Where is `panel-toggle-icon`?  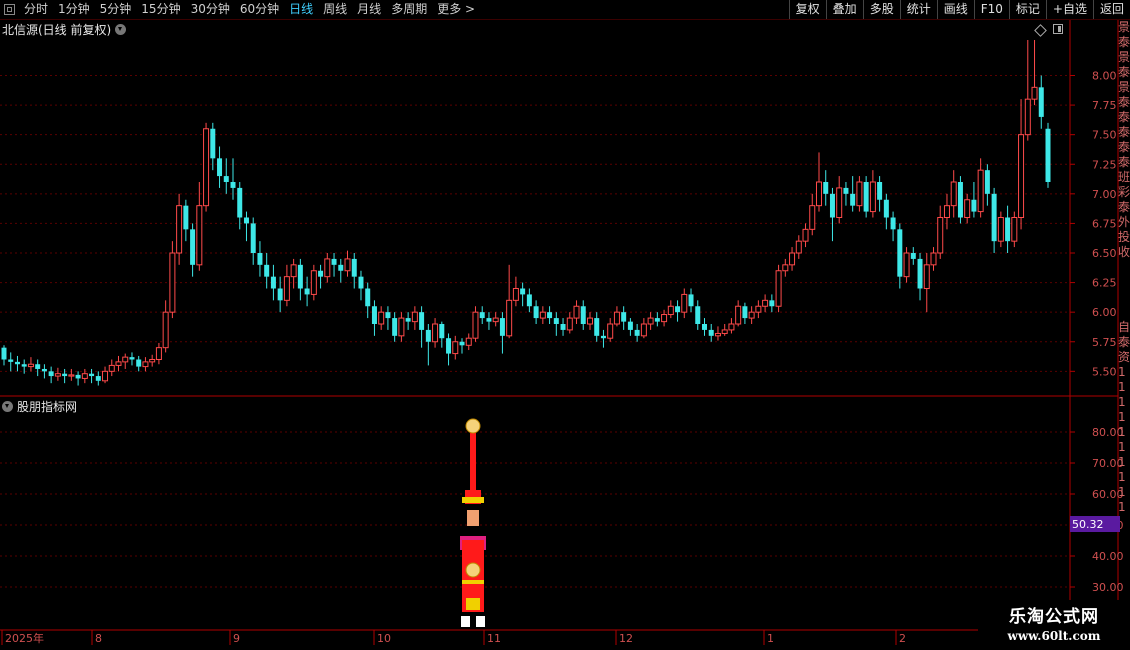 panel-toggle-icon is located at coordinates (1058, 29).